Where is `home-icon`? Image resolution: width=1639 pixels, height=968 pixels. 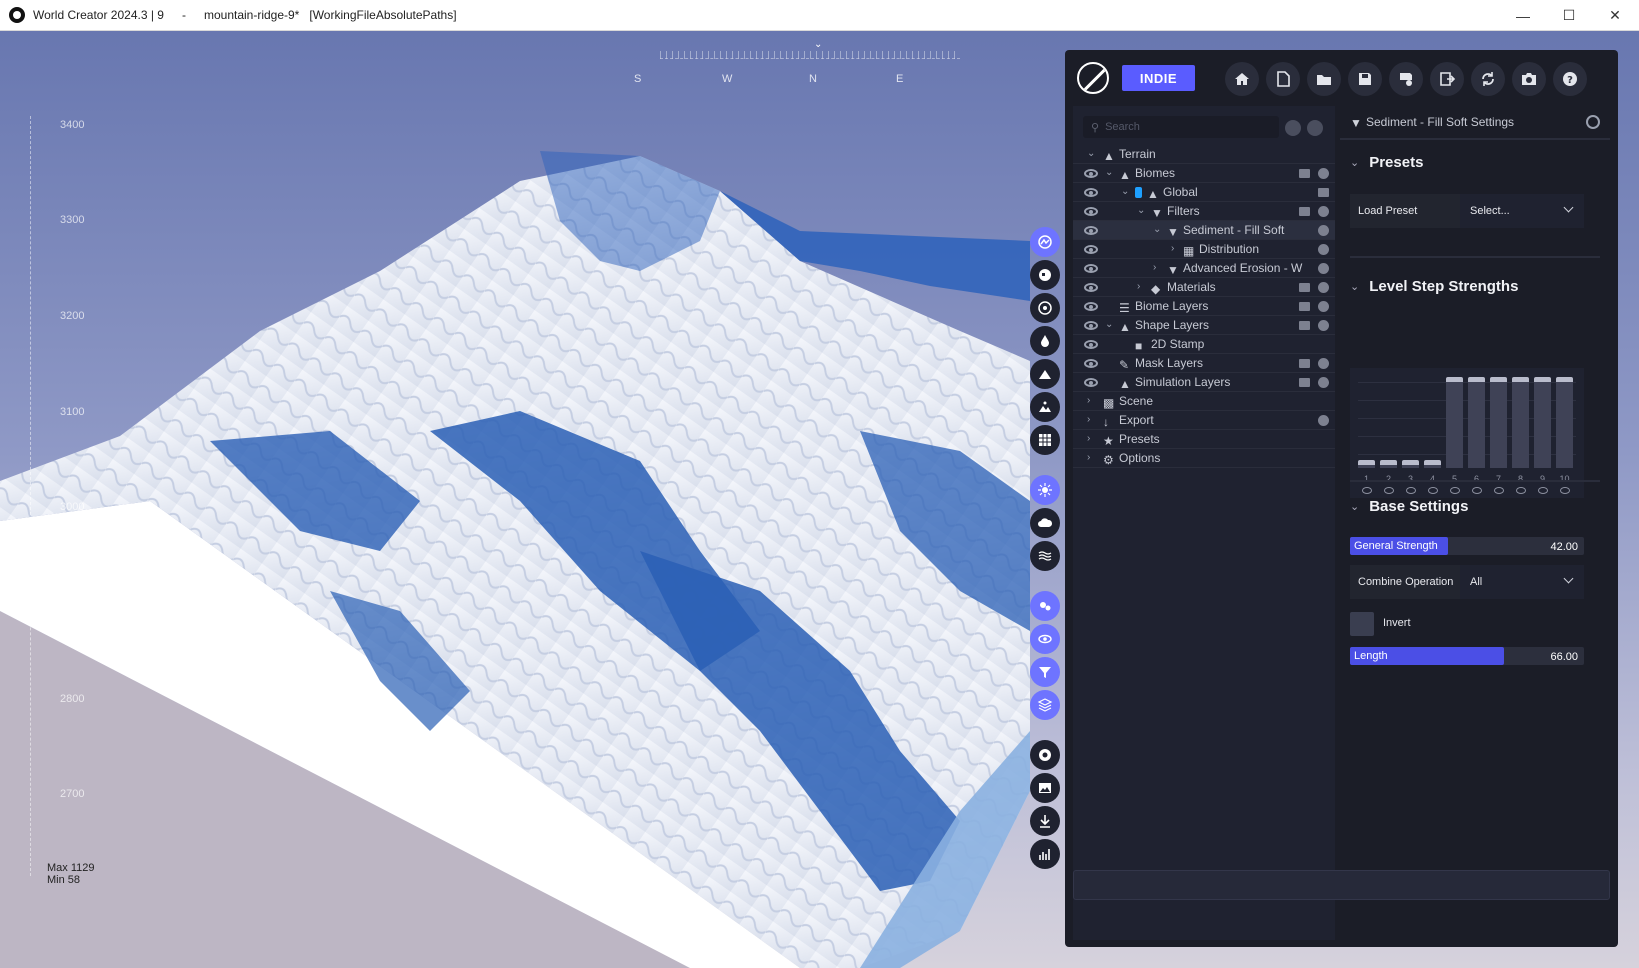 home-icon is located at coordinates (1242, 79).